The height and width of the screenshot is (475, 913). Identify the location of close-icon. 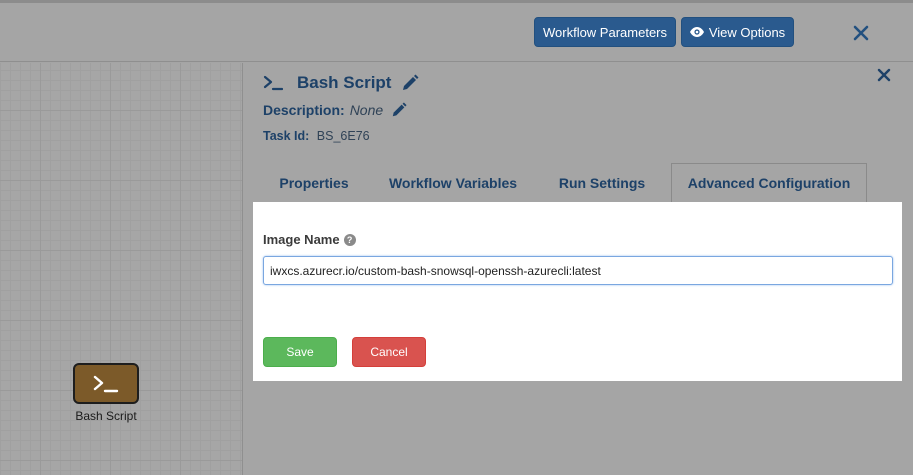
(861, 33).